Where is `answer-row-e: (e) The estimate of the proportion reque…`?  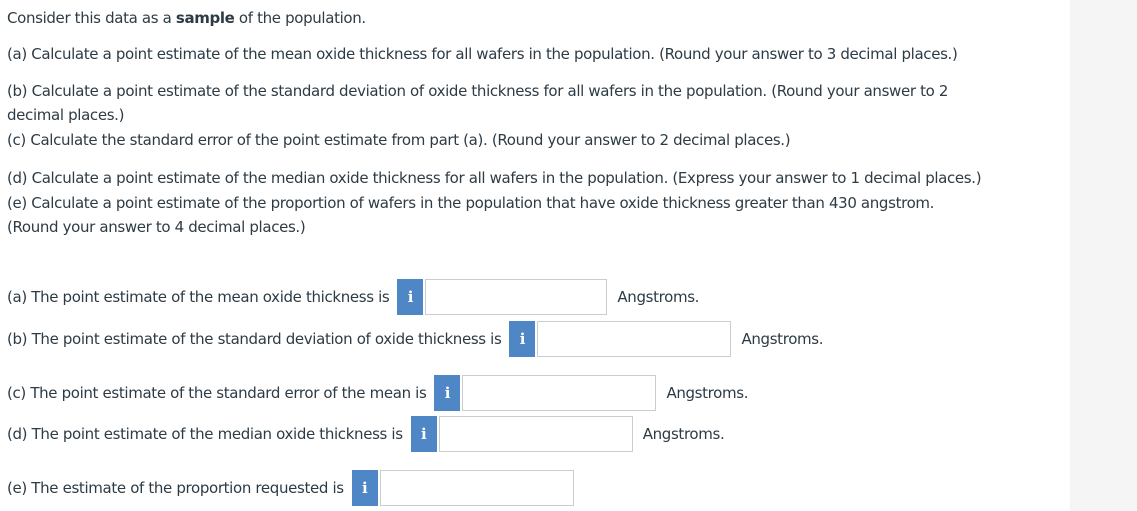
answer-row-e: (e) The estimate of the proportion reque… is located at coordinates (290, 488).